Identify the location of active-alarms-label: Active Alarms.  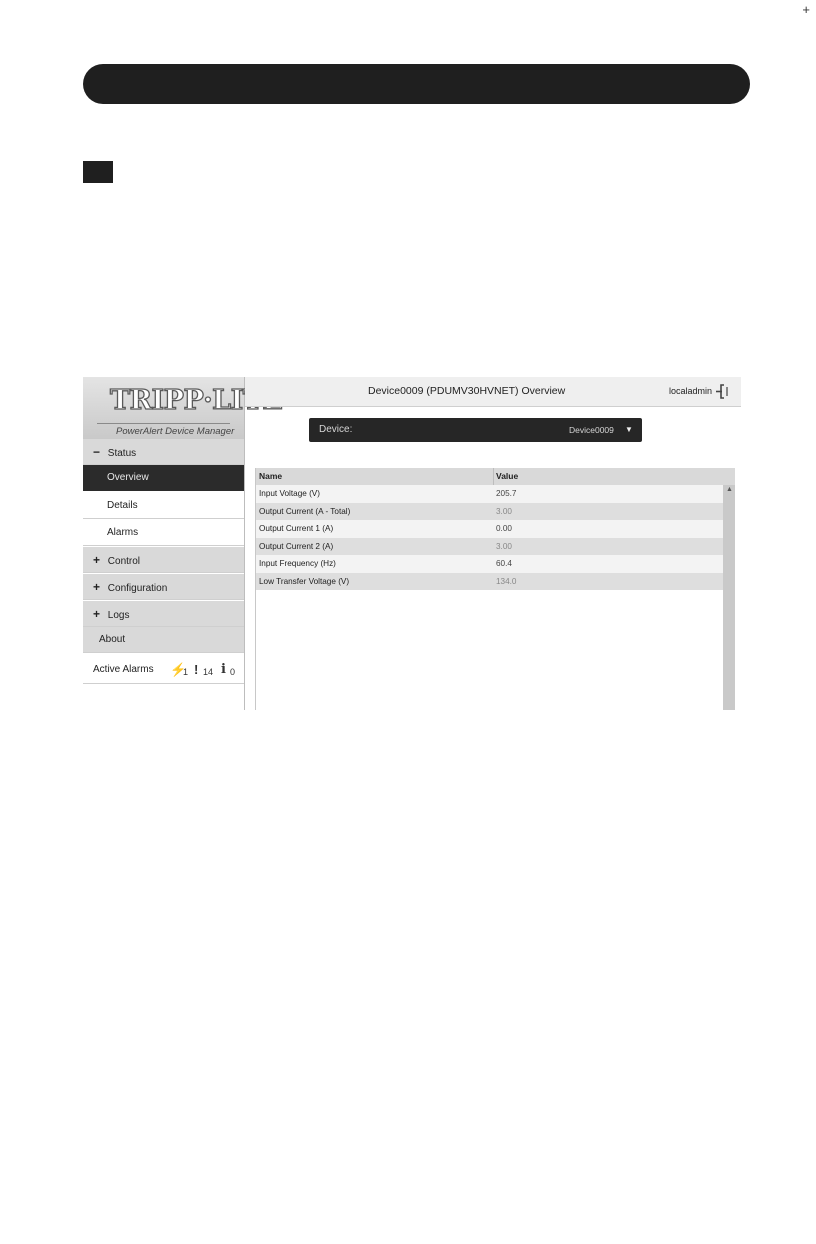
(123, 669).